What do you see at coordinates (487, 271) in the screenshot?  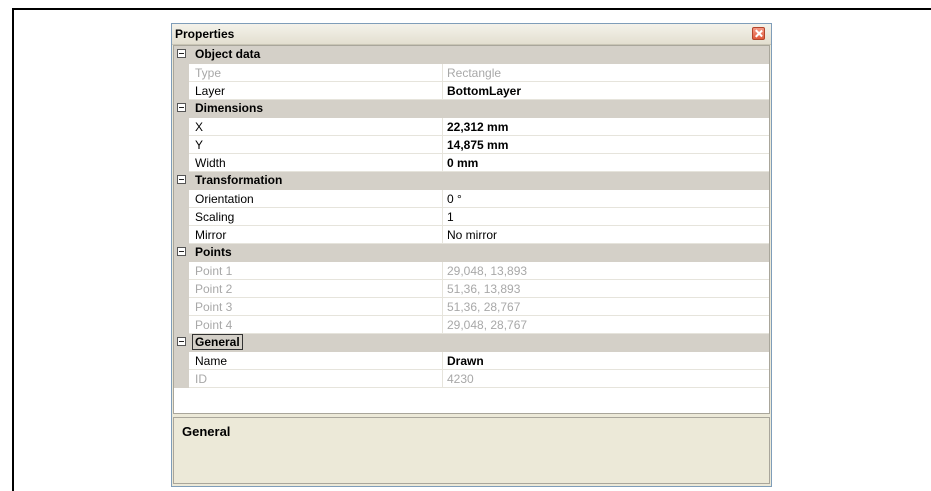 I see `property-value: 29,048, 13,893` at bounding box center [487, 271].